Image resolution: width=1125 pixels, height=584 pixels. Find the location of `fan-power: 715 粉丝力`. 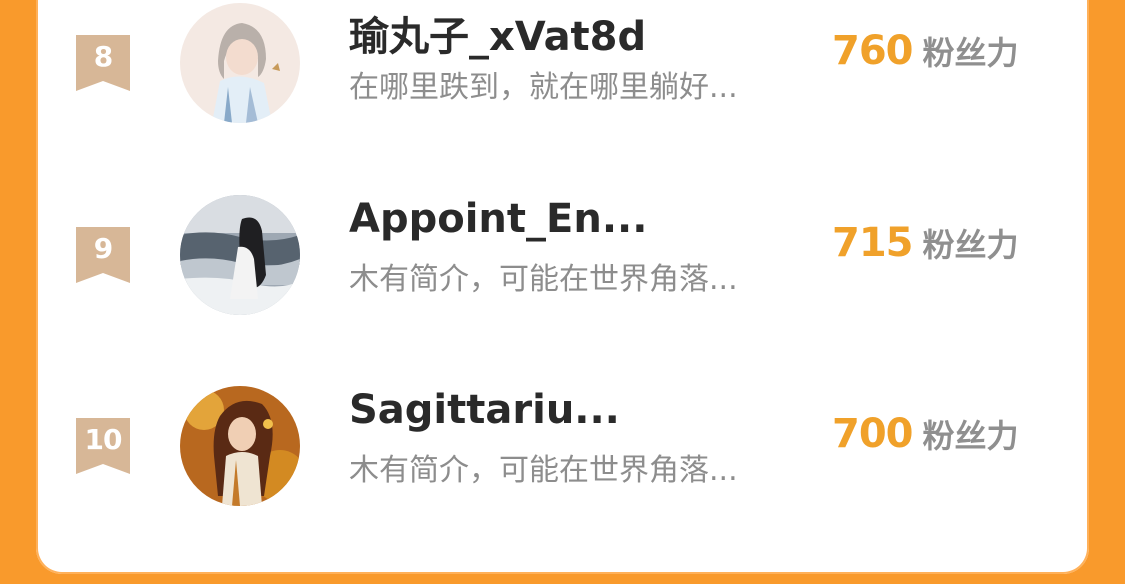

fan-power: 715 粉丝力 is located at coordinates (925, 243).